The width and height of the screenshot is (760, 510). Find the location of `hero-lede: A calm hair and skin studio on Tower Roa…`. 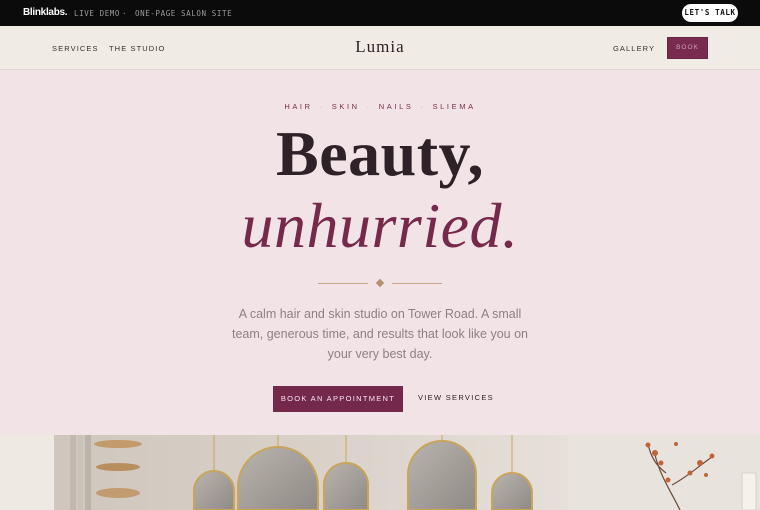

hero-lede: A calm hair and skin studio on Tower Roa… is located at coordinates (380, 334).